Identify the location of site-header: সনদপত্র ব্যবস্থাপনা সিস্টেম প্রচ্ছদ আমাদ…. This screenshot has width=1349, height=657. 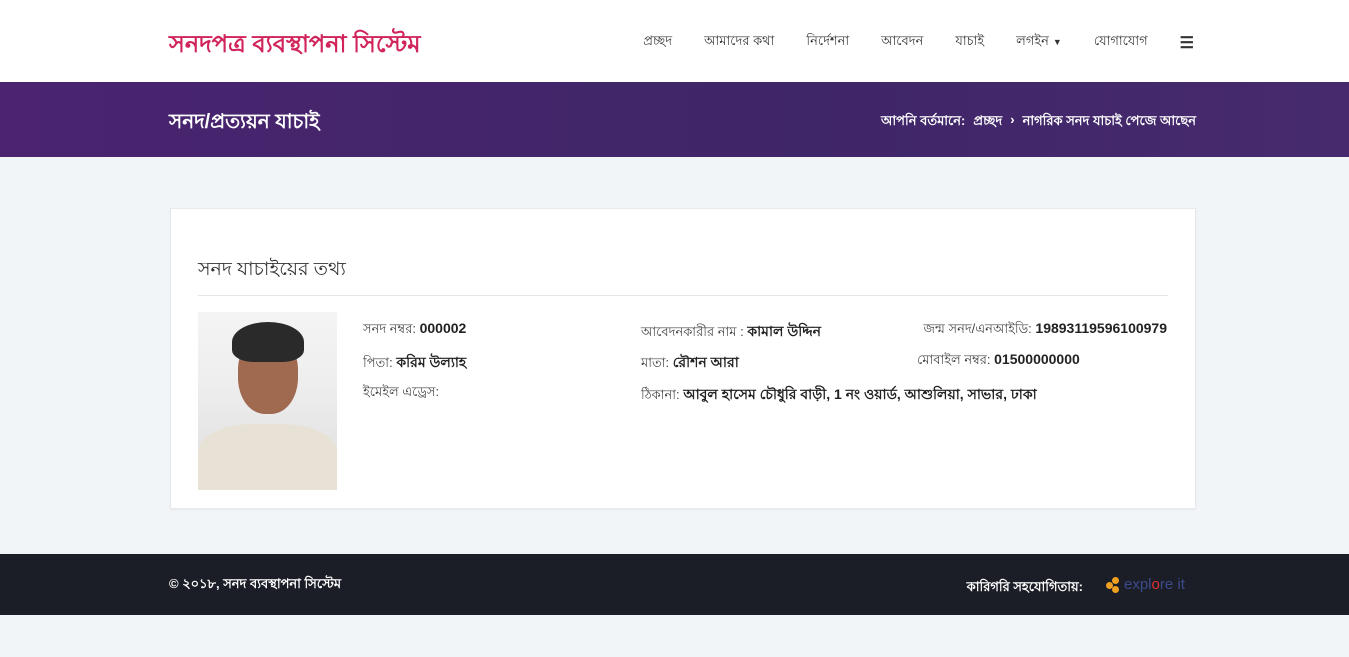
(674, 41).